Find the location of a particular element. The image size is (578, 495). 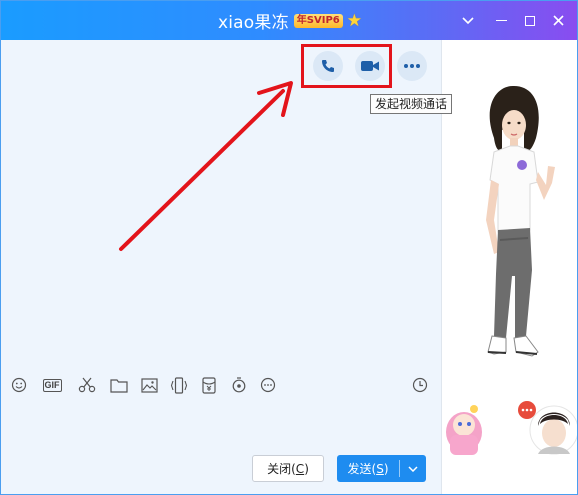

input-toolbar: GIF is located at coordinates (221, 385).